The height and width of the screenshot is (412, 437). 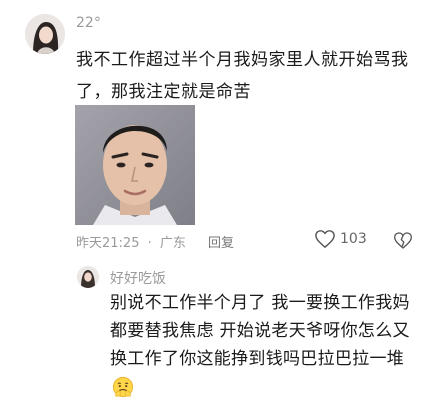 I want to click on reply-button: 回复, so click(x=221, y=243).